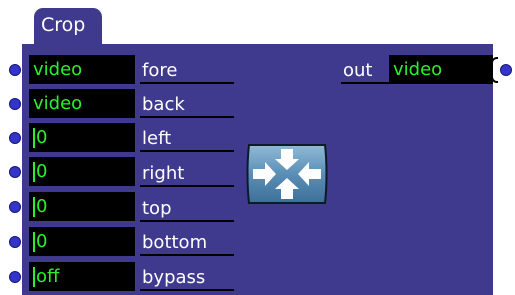 The height and width of the screenshot is (295, 515). I want to click on input-underline-left, so click(187, 151).